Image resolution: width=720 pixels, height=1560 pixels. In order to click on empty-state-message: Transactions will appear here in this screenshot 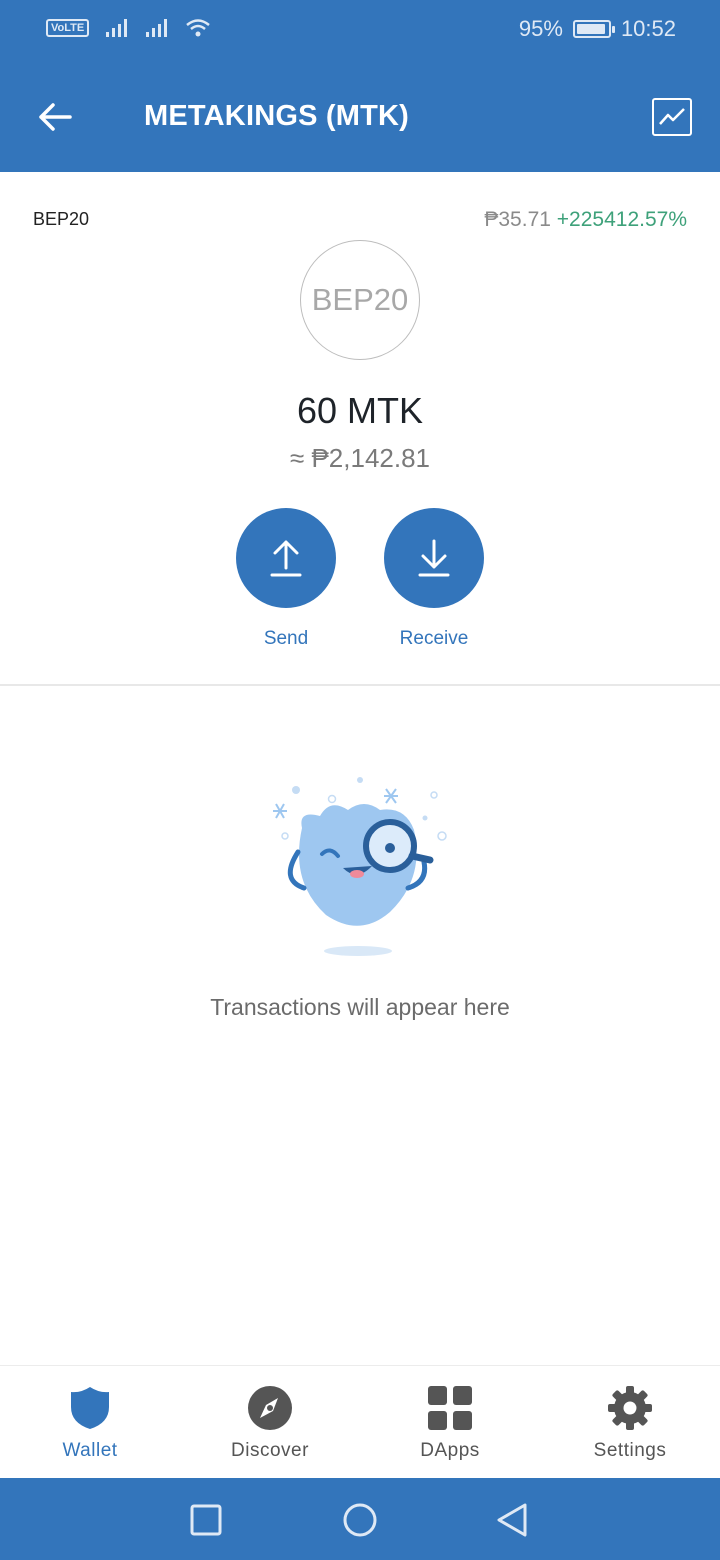, I will do `click(360, 1007)`.